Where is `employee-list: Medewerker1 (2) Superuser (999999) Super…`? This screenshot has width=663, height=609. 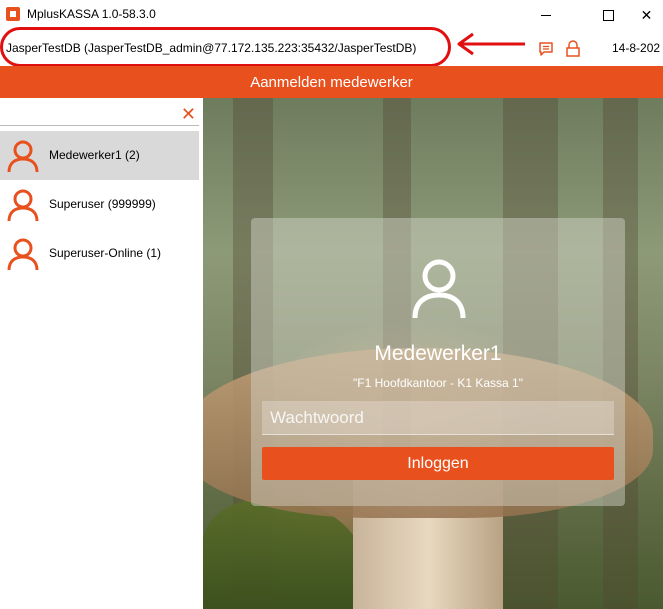
employee-list: Medewerker1 (2) Superuser (999999) Super… is located at coordinates (99, 204).